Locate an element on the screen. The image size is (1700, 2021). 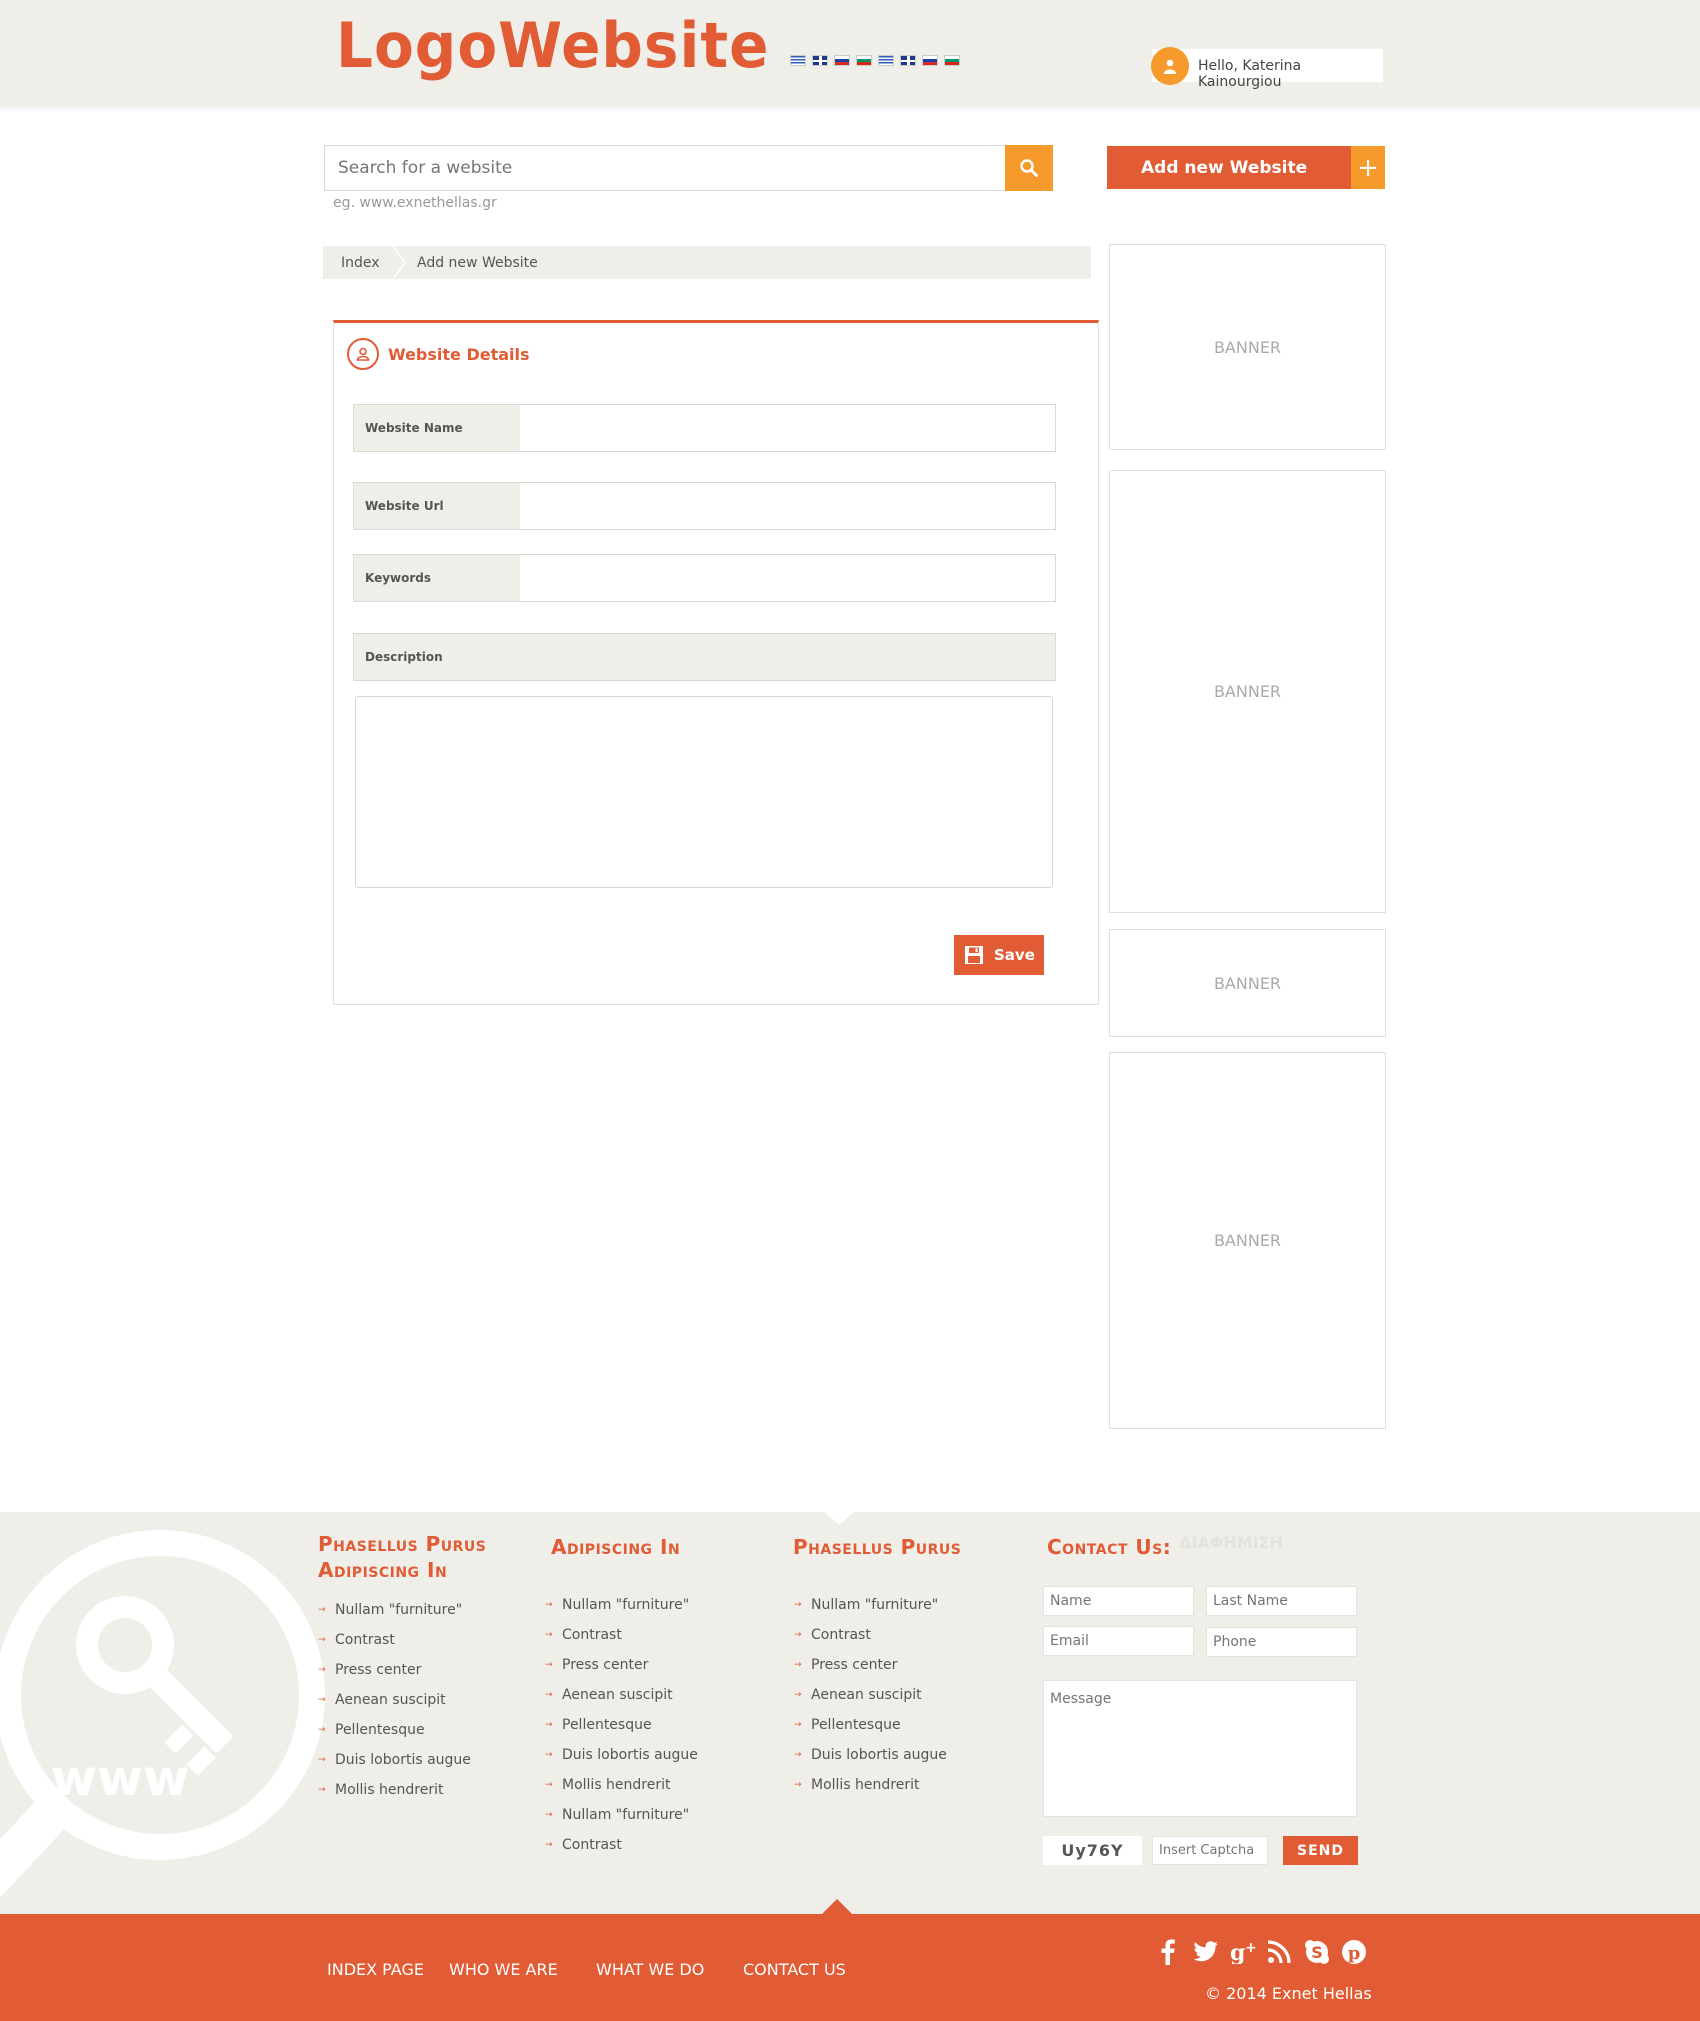
website-name-field: Website Name is located at coordinates (704, 428).